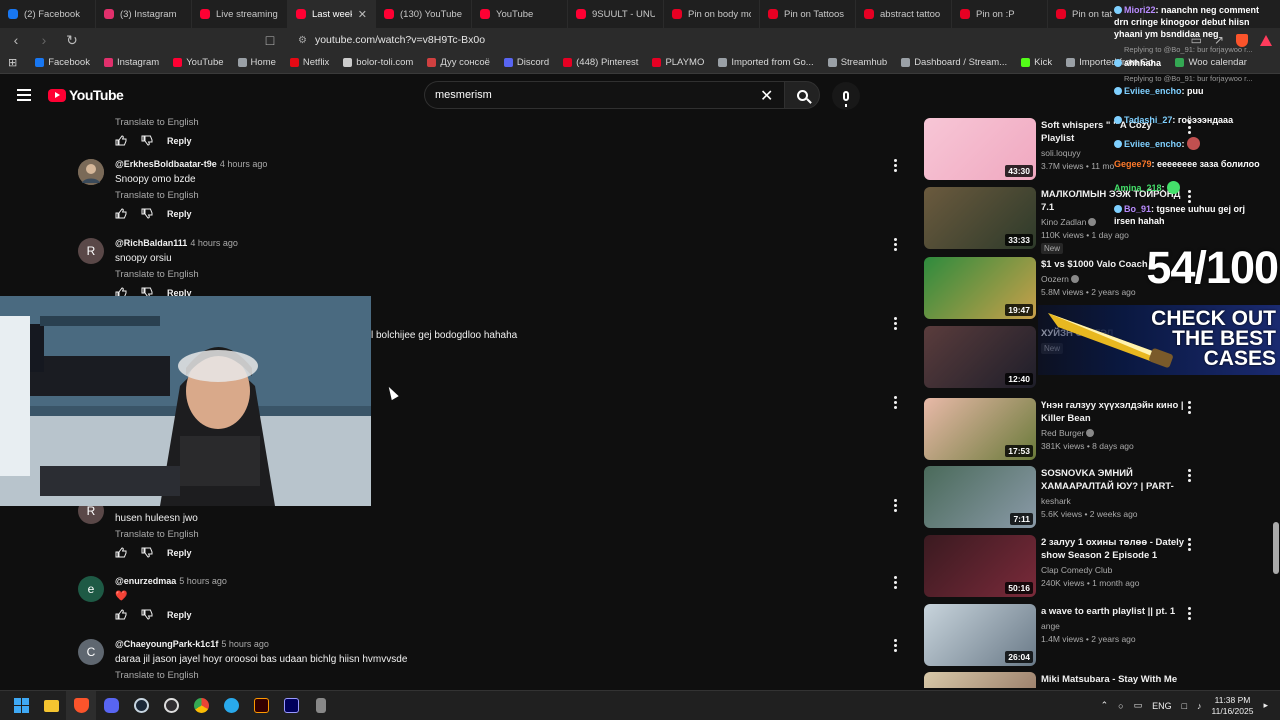 The image size is (1280, 720). What do you see at coordinates (91, 172) in the screenshot?
I see `avatar` at bounding box center [91, 172].